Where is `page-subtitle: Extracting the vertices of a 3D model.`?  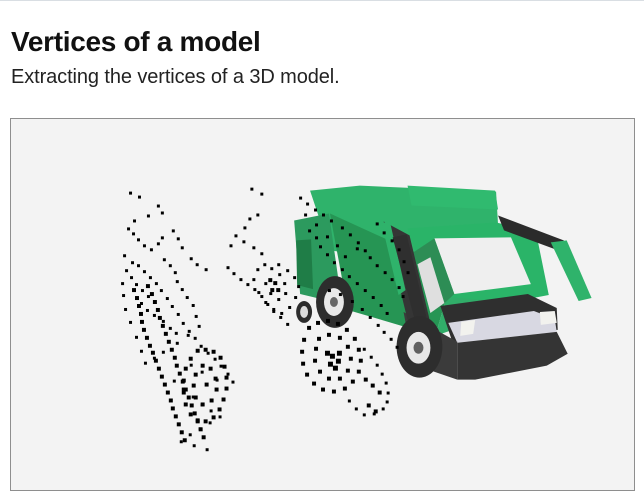 page-subtitle: Extracting the vertices of a 3D model. is located at coordinates (175, 77).